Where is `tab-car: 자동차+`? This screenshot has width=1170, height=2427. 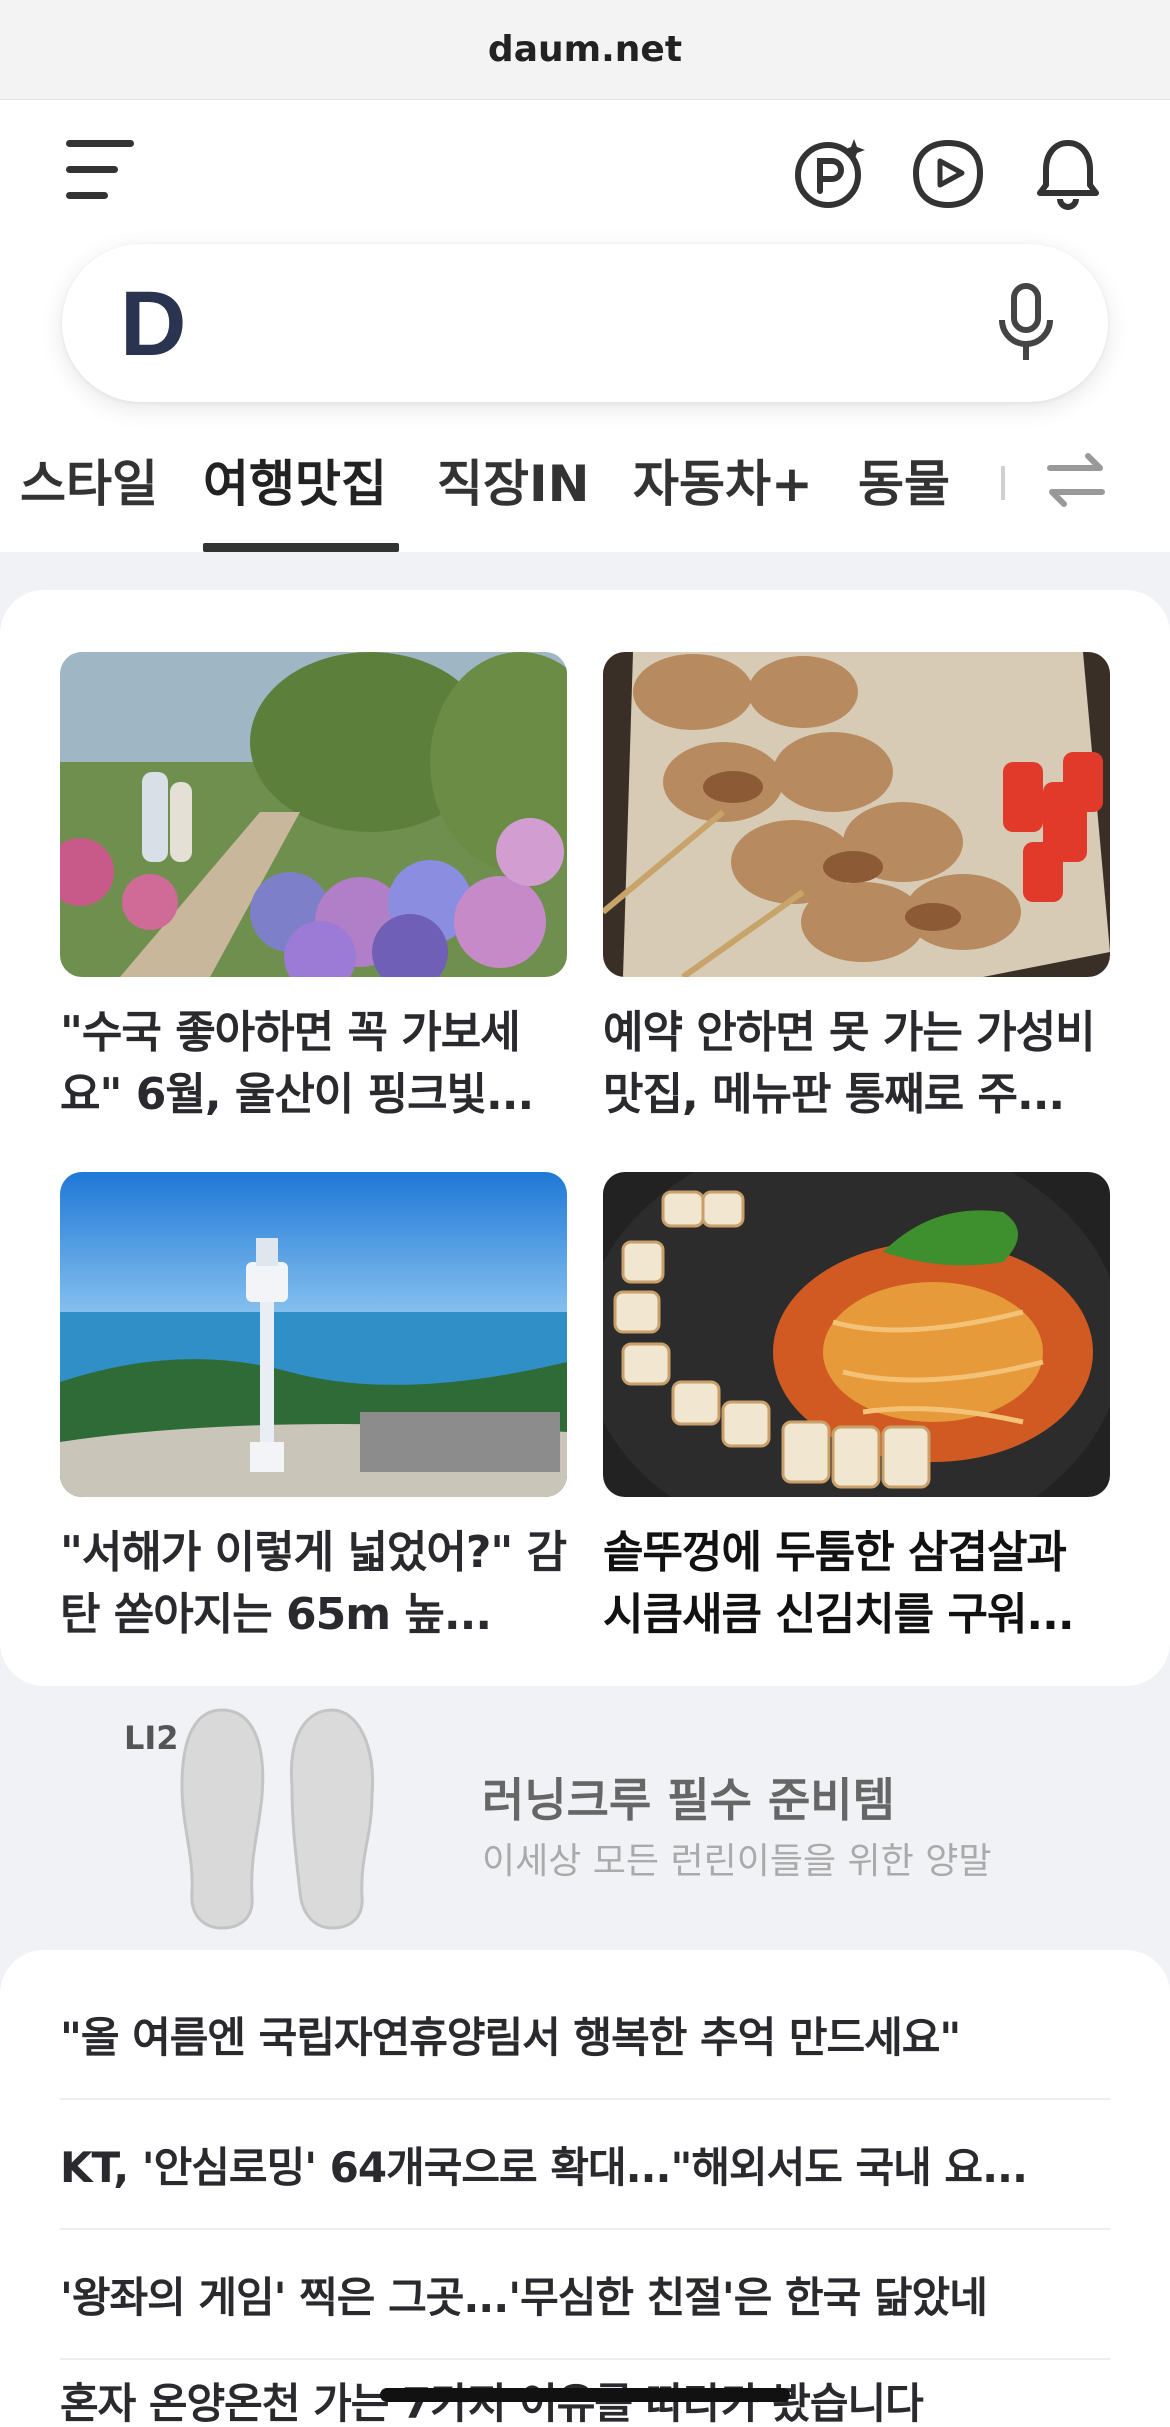 tab-car: 자동차+ is located at coordinates (723, 496).